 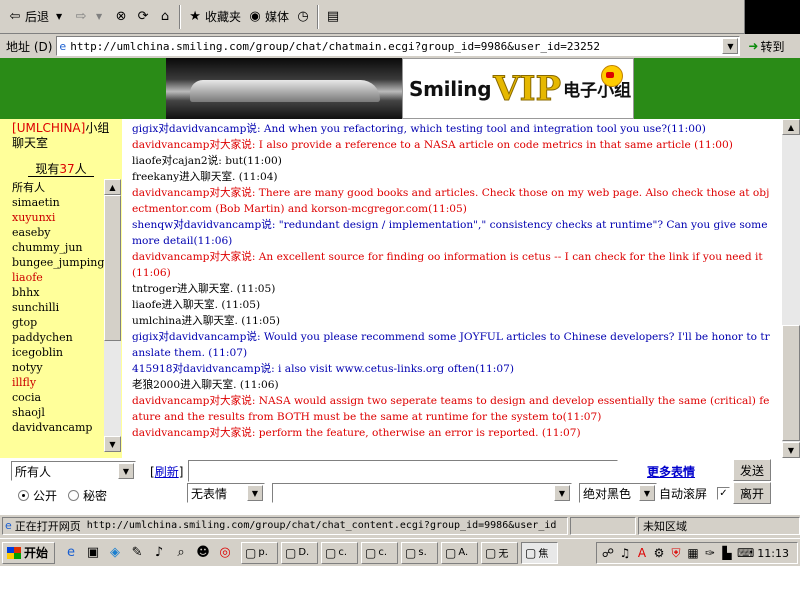 I want to click on room-title: [UMLCHINA]小组聊天室, so click(x=62, y=136).